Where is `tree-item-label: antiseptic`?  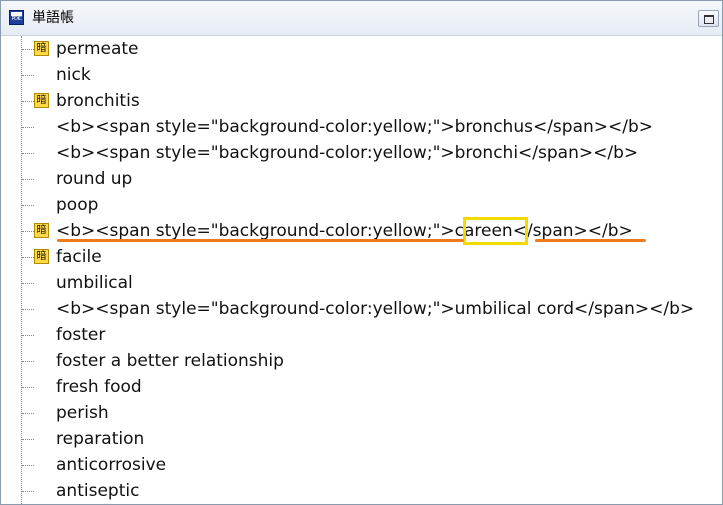
tree-item-label: antiseptic is located at coordinates (98, 491).